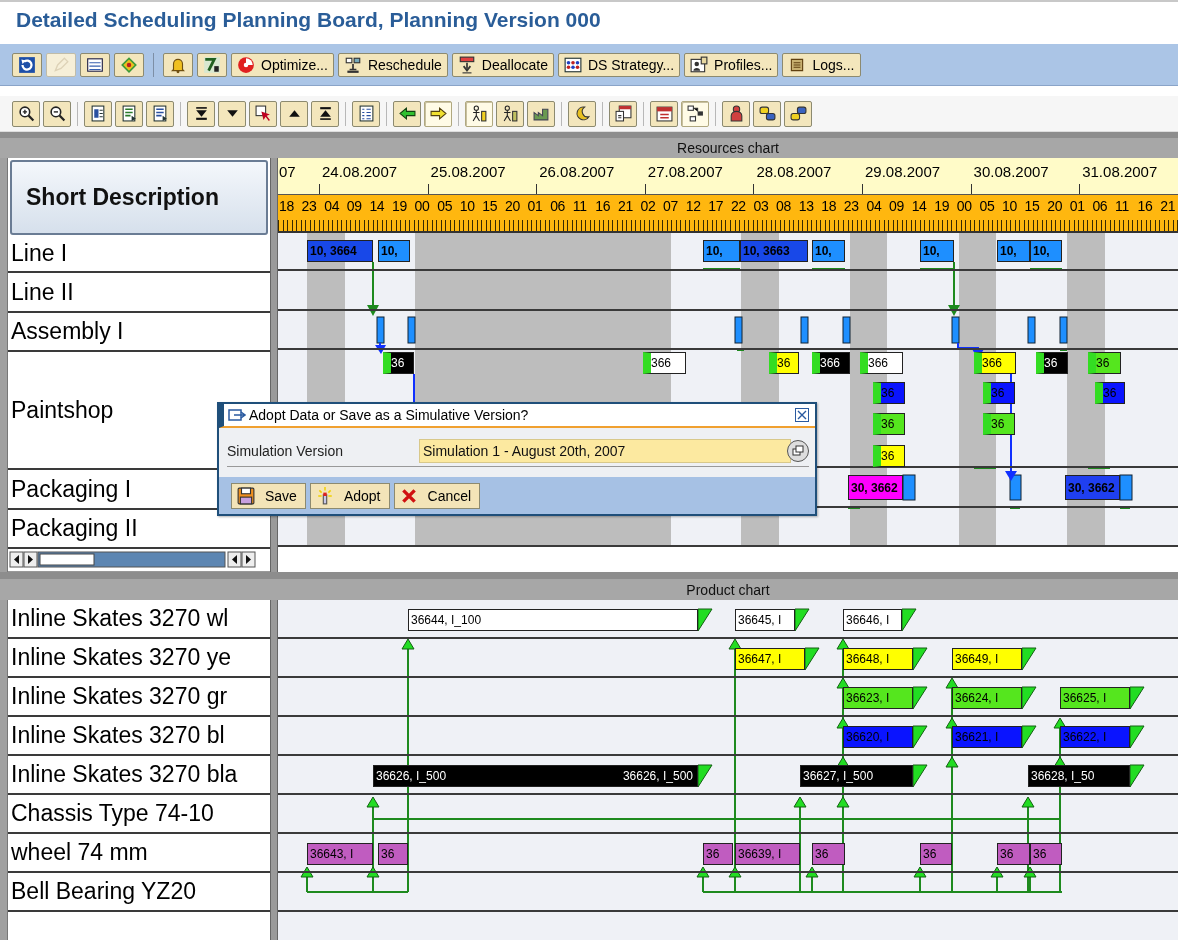  What do you see at coordinates (875, 487) in the screenshot?
I see `schedule-bar: 30, 3662` at bounding box center [875, 487].